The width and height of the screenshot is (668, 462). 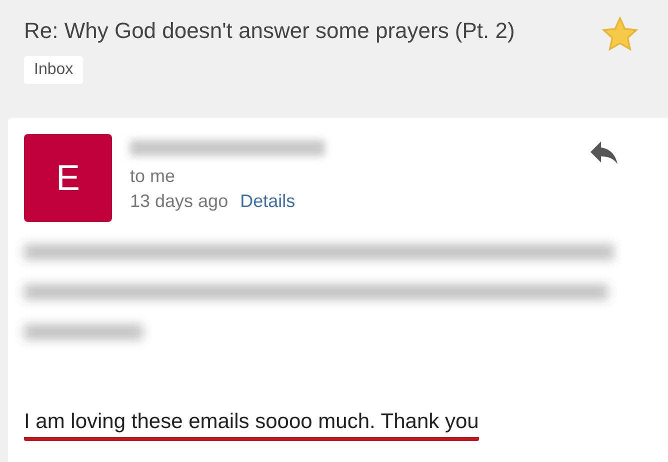 What do you see at coordinates (269, 31) in the screenshot?
I see `email-subject: Re: Why God doesn't answer some prayers (Pt. 2)` at bounding box center [269, 31].